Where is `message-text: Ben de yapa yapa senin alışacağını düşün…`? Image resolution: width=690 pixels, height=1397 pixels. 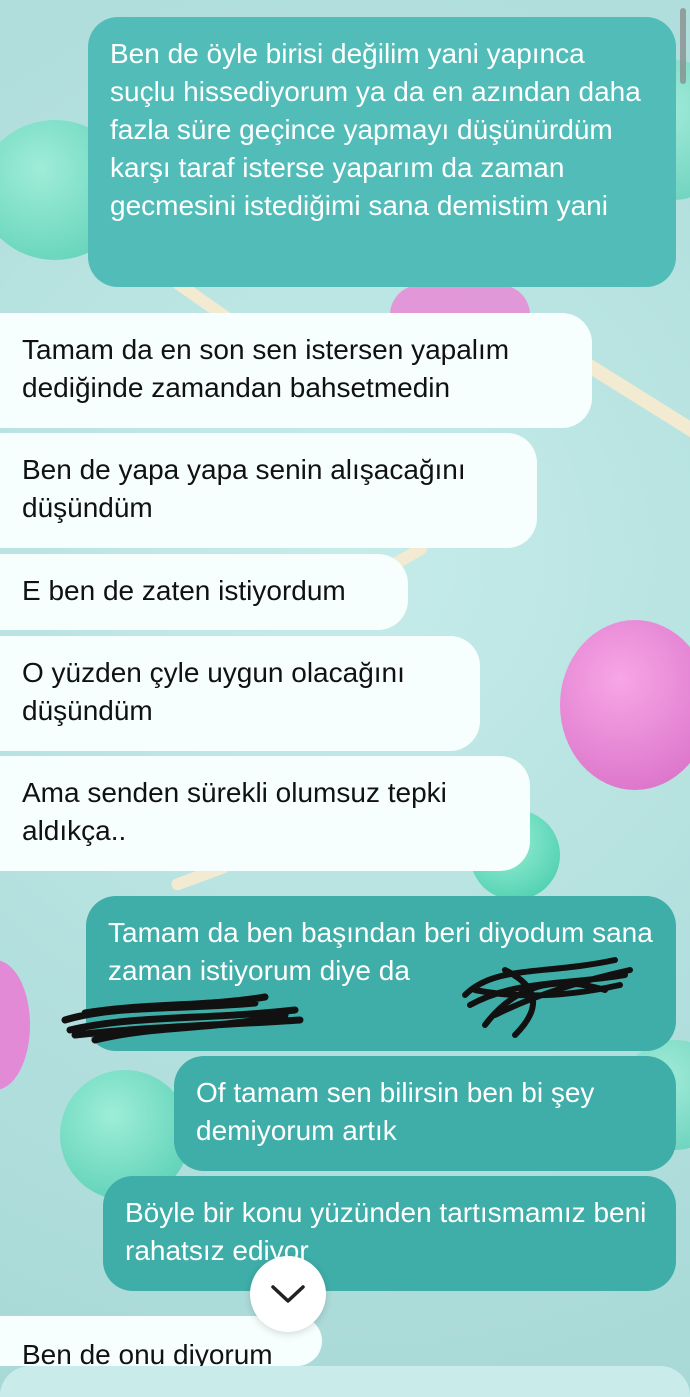 message-text: Ben de yapa yapa senin alışacağını düşün… is located at coordinates (244, 488).